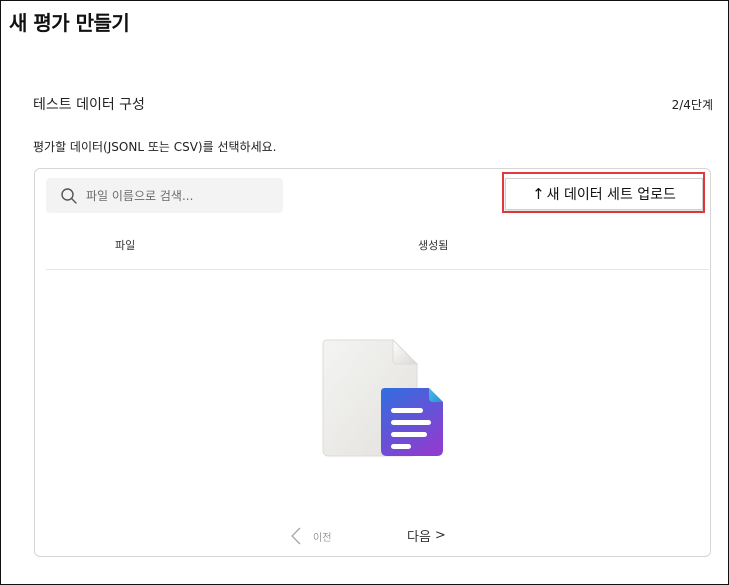  I want to click on search-box, so click(164, 195).